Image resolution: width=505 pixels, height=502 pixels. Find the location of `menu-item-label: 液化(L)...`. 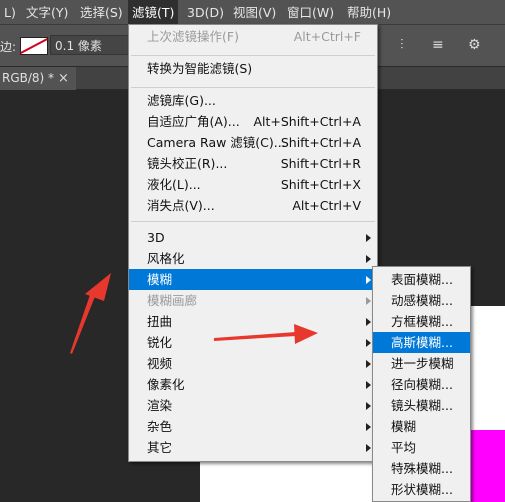

menu-item-label: 液化(L)... is located at coordinates (174, 184).